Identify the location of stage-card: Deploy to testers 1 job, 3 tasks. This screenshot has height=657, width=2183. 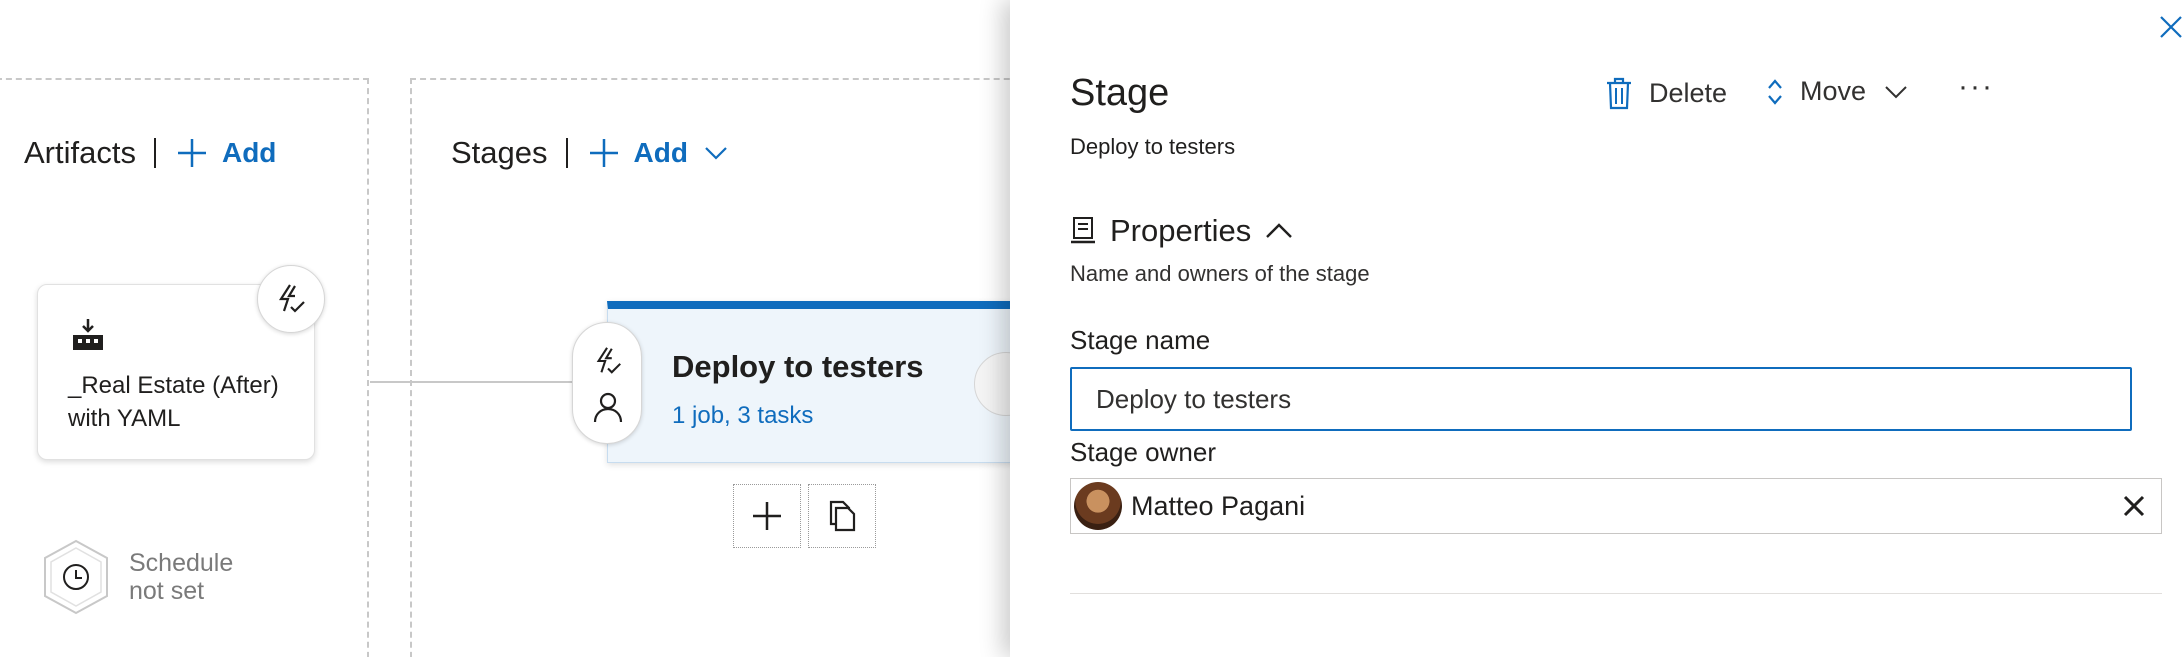
(808, 382).